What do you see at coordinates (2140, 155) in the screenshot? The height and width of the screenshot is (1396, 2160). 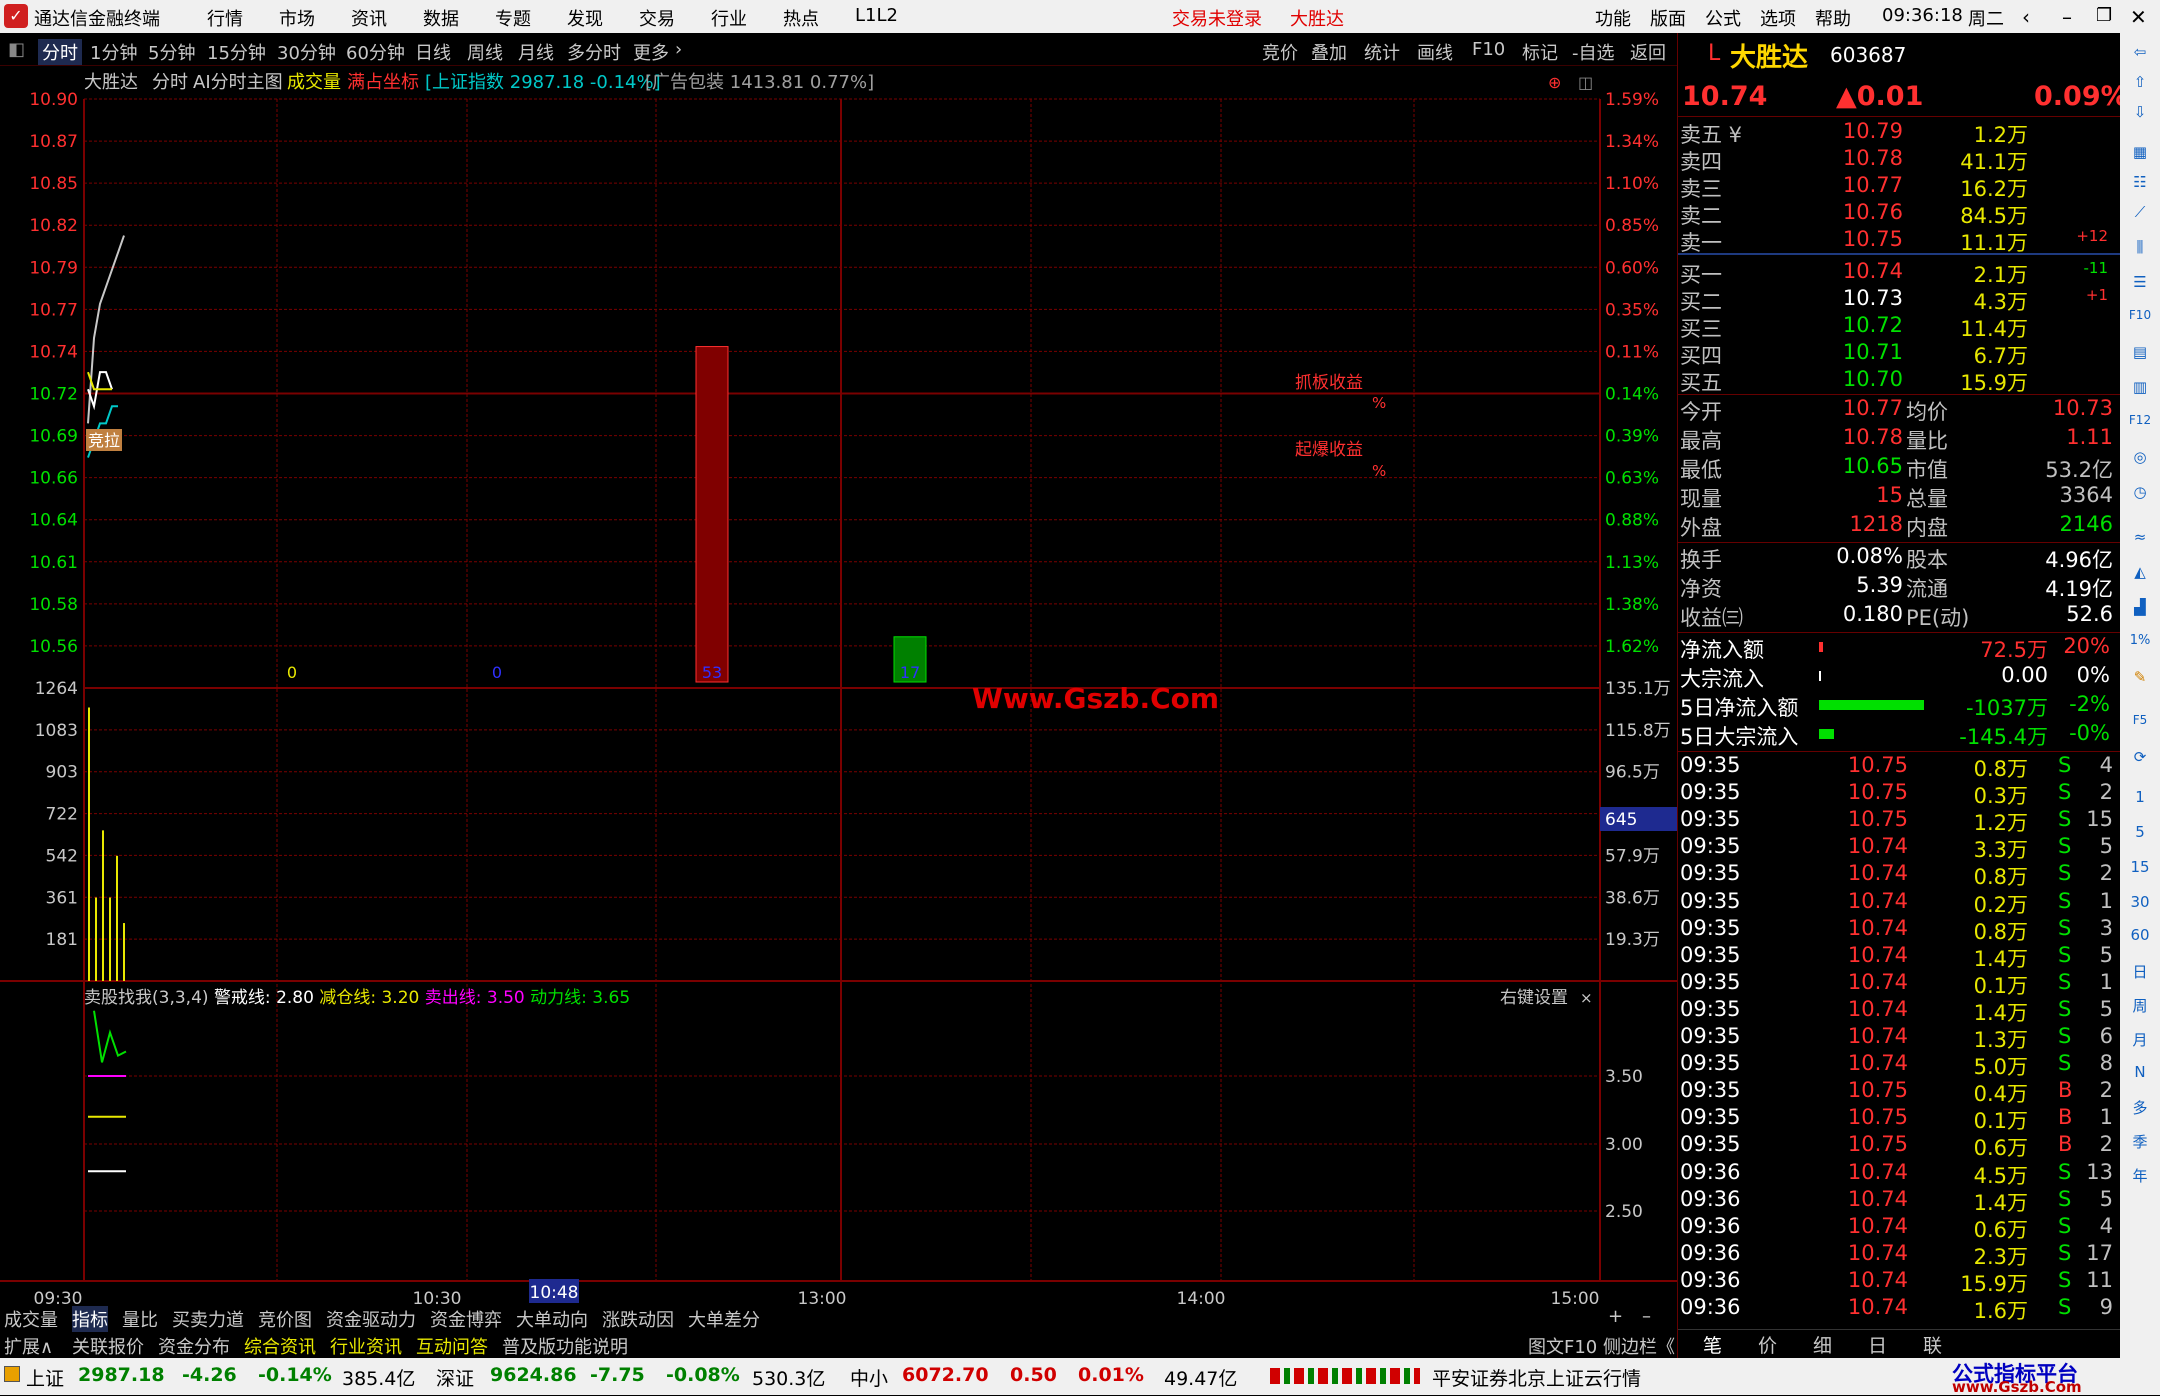 I see `grid-icon: ▦` at bounding box center [2140, 155].